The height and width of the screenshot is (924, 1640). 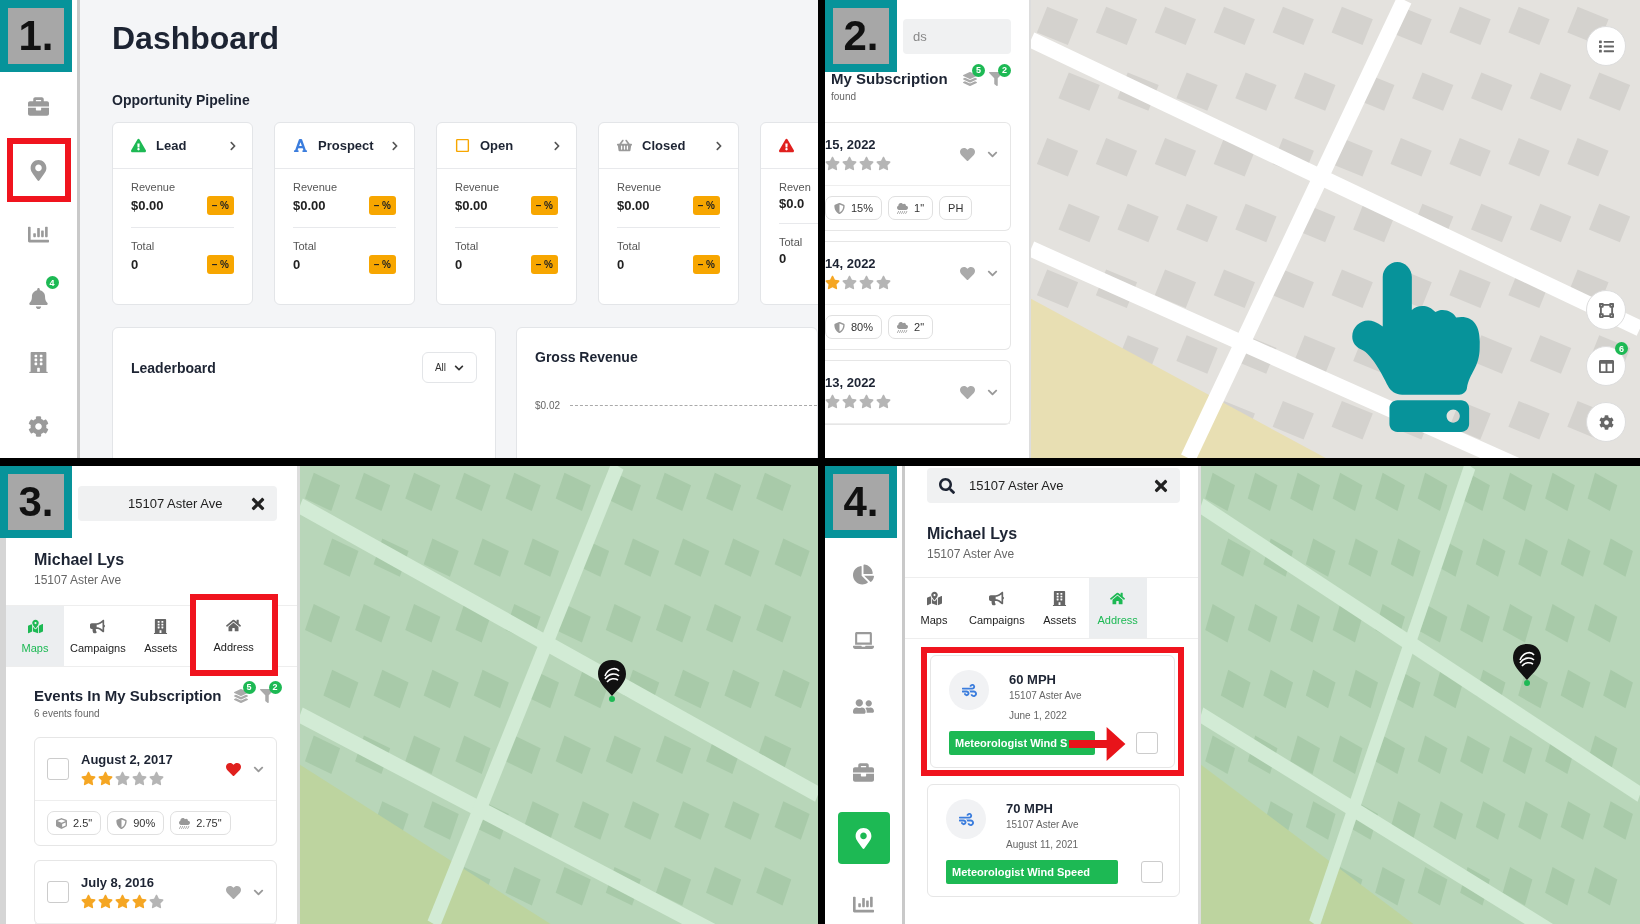 What do you see at coordinates (200, 823) in the screenshot?
I see `event-chip: 2.75"` at bounding box center [200, 823].